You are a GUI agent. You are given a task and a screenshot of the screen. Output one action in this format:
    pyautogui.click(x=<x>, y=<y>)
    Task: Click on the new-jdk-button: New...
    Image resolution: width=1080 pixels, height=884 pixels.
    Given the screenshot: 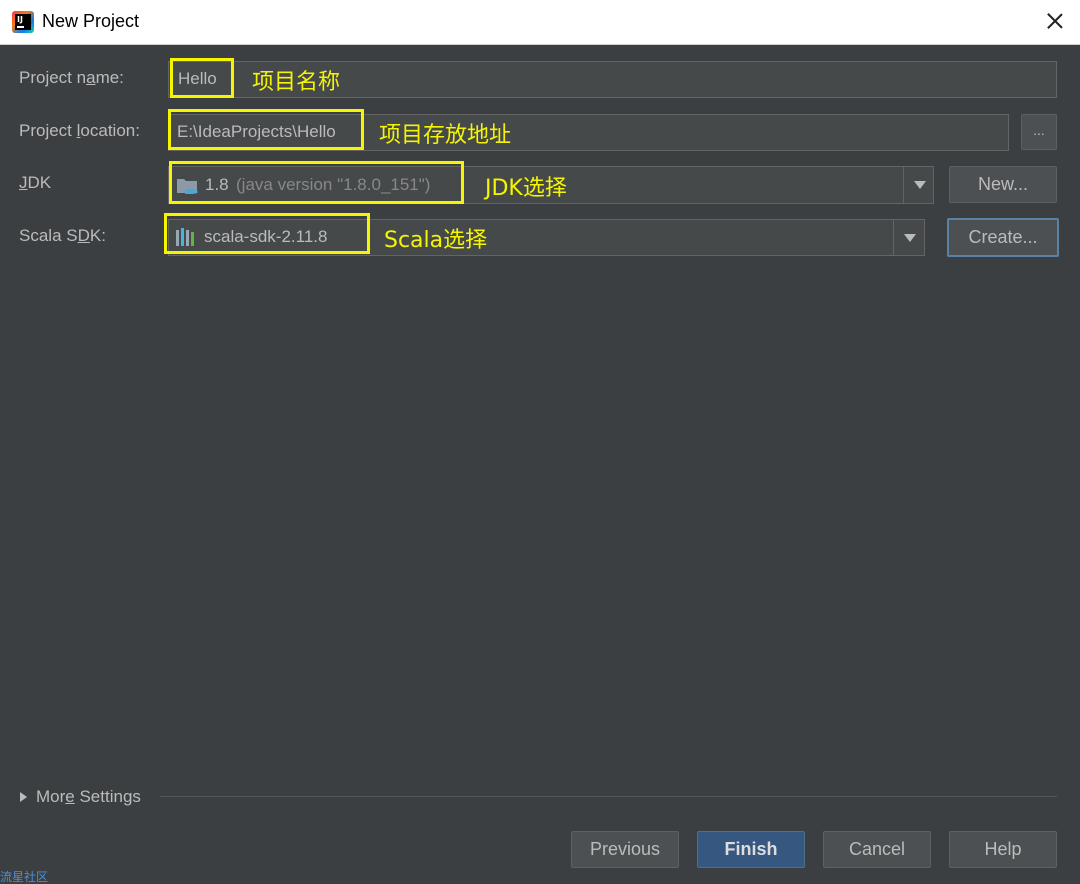 What is the action you would take?
    pyautogui.click(x=1003, y=184)
    